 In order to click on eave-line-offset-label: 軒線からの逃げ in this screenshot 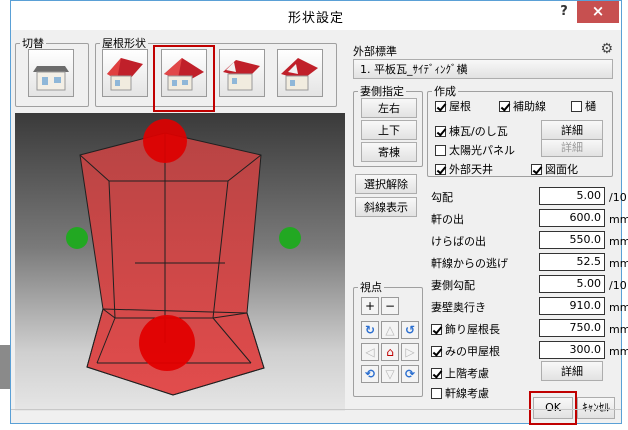, I will do `click(469, 263)`.